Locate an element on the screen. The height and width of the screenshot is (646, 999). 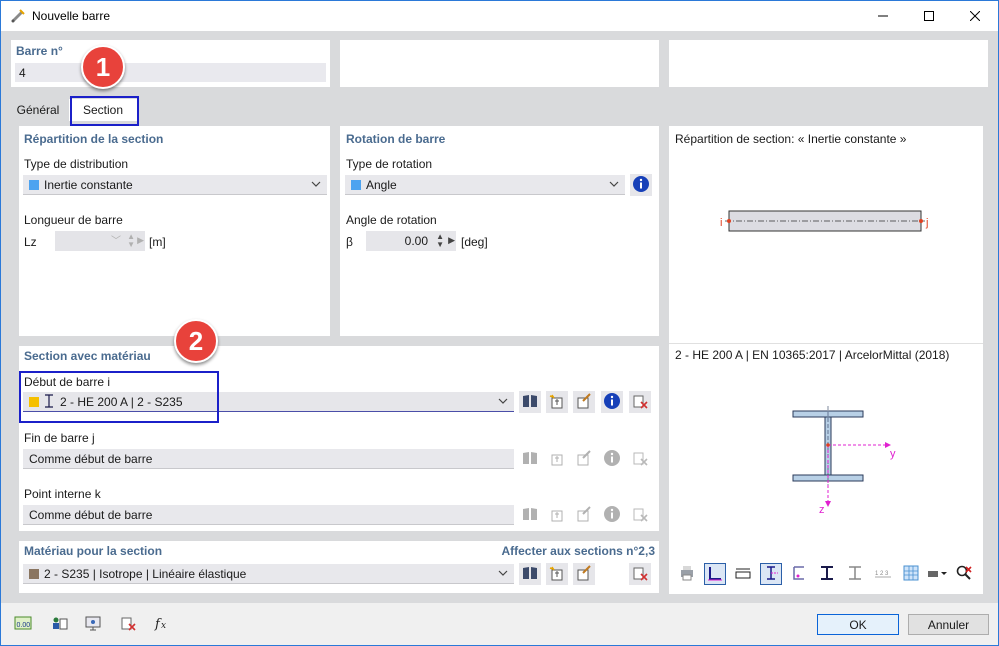
delete-section-button is located at coordinates (640, 402).